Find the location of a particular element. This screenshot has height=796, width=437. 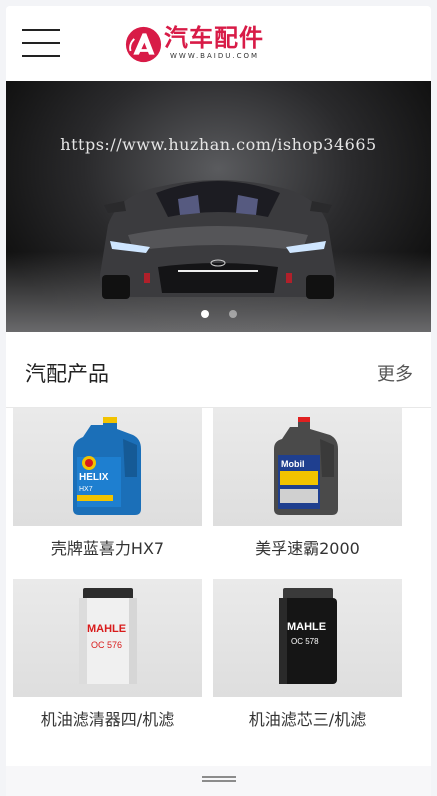

product-image-shell: HELIX HX7 is located at coordinates (107, 467).